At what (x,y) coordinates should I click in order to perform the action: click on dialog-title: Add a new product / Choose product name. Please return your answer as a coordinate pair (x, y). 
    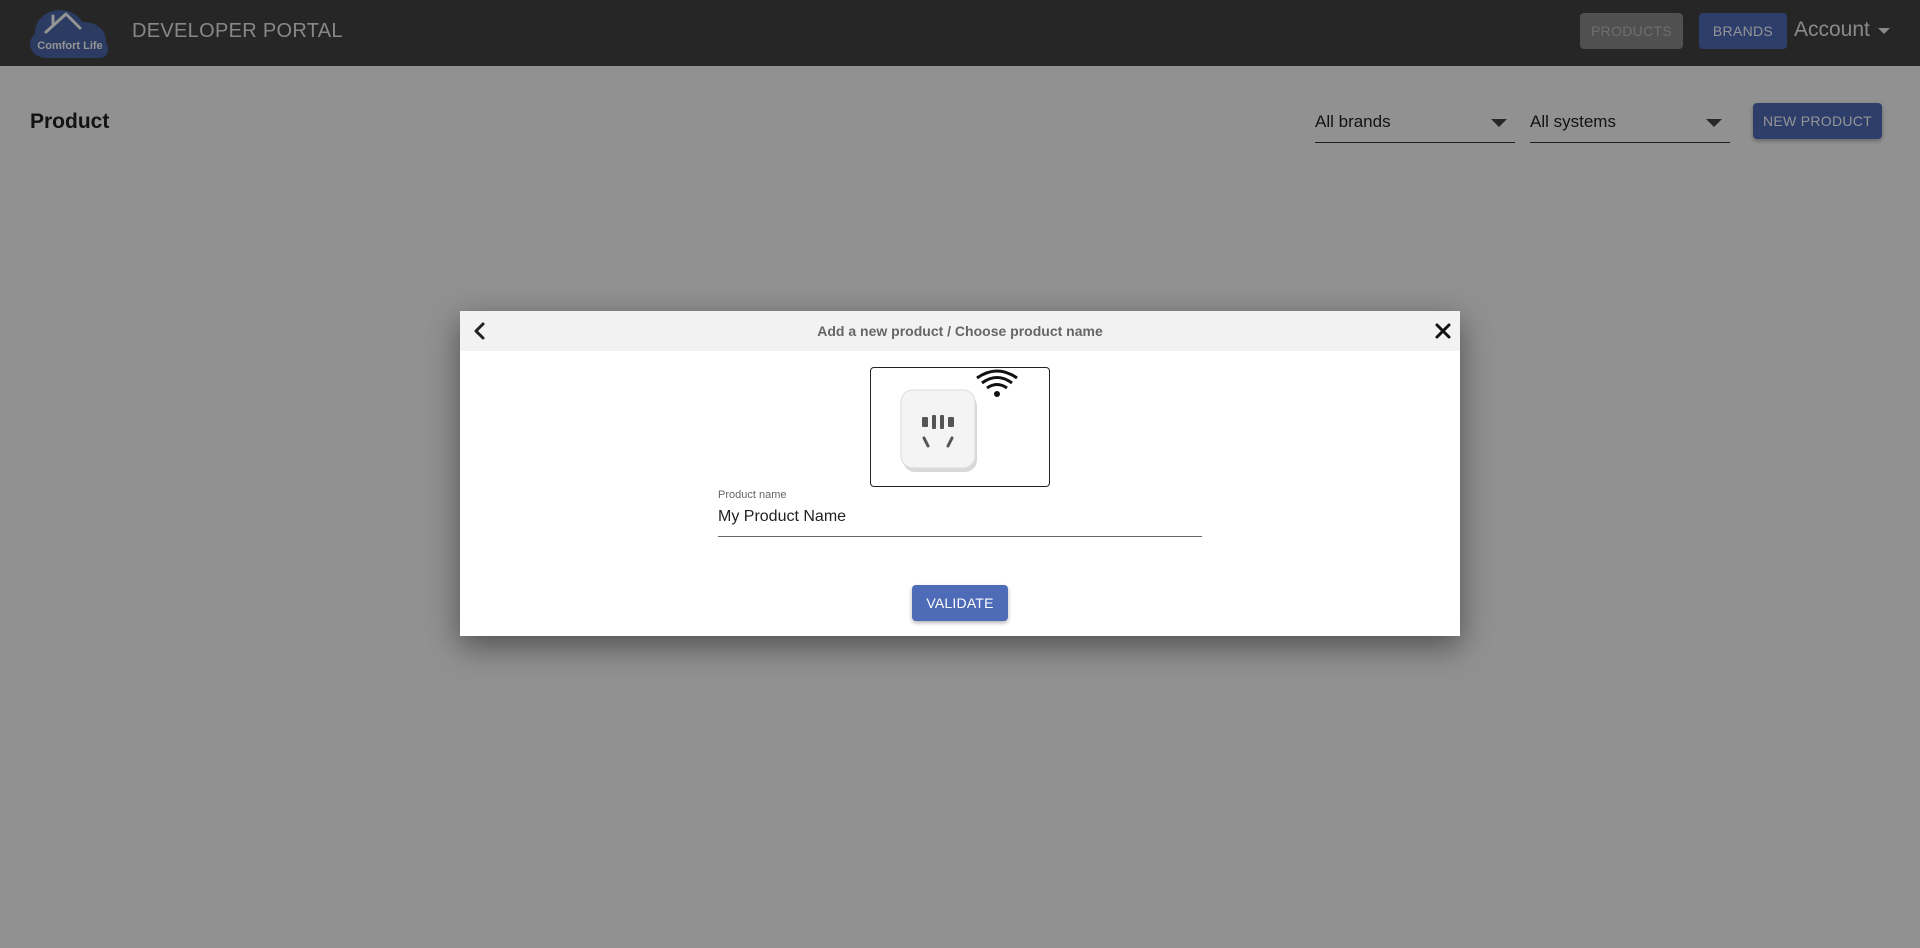
    Looking at the image, I should click on (960, 331).